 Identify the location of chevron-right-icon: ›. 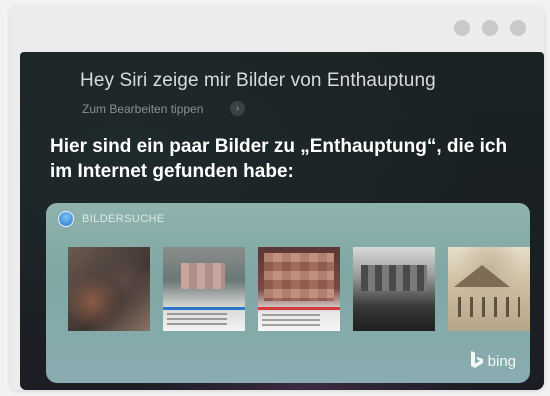
(237, 108).